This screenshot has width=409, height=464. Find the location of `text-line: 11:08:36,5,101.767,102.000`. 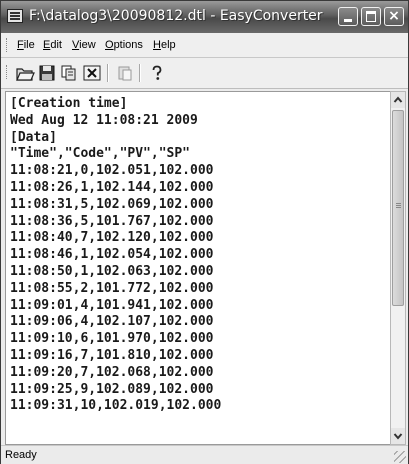

text-line: 11:08:36,5,101.767,102.000 is located at coordinates (112, 221).